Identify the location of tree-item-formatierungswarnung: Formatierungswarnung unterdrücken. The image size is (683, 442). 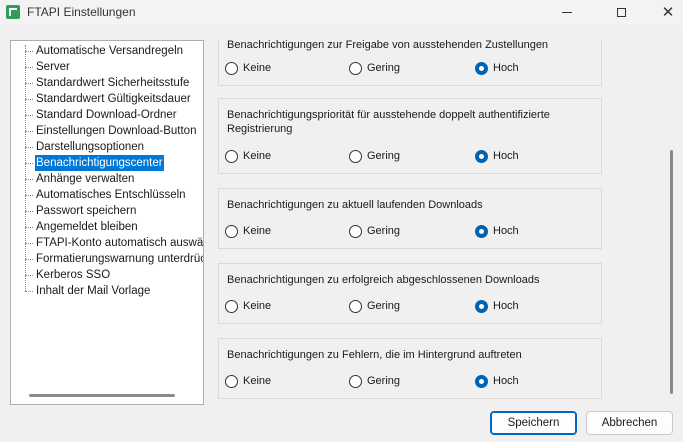
(114, 259).